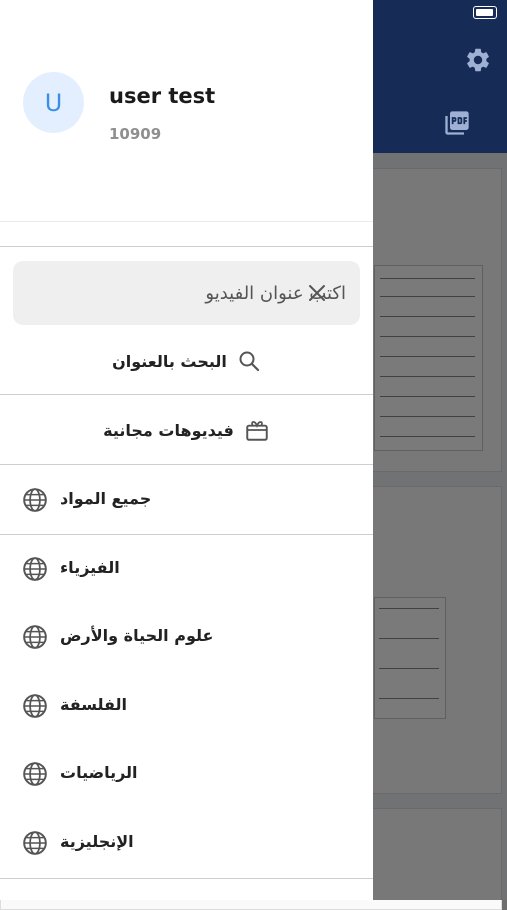 The width and height of the screenshot is (507, 910). I want to click on menu-item-all-subjects: جميع المواد, so click(186, 500).